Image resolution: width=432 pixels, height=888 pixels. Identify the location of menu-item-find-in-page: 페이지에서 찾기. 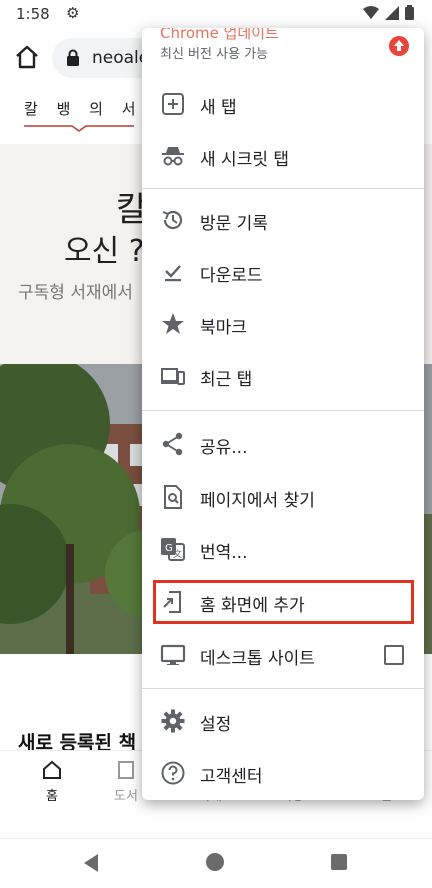
(283, 497).